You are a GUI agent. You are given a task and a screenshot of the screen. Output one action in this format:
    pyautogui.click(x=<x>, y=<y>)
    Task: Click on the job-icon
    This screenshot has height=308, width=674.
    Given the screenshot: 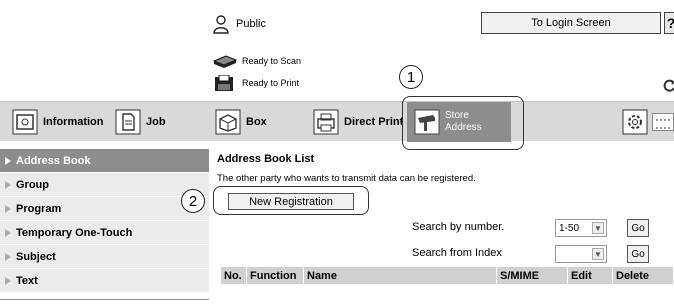 What is the action you would take?
    pyautogui.click(x=128, y=122)
    